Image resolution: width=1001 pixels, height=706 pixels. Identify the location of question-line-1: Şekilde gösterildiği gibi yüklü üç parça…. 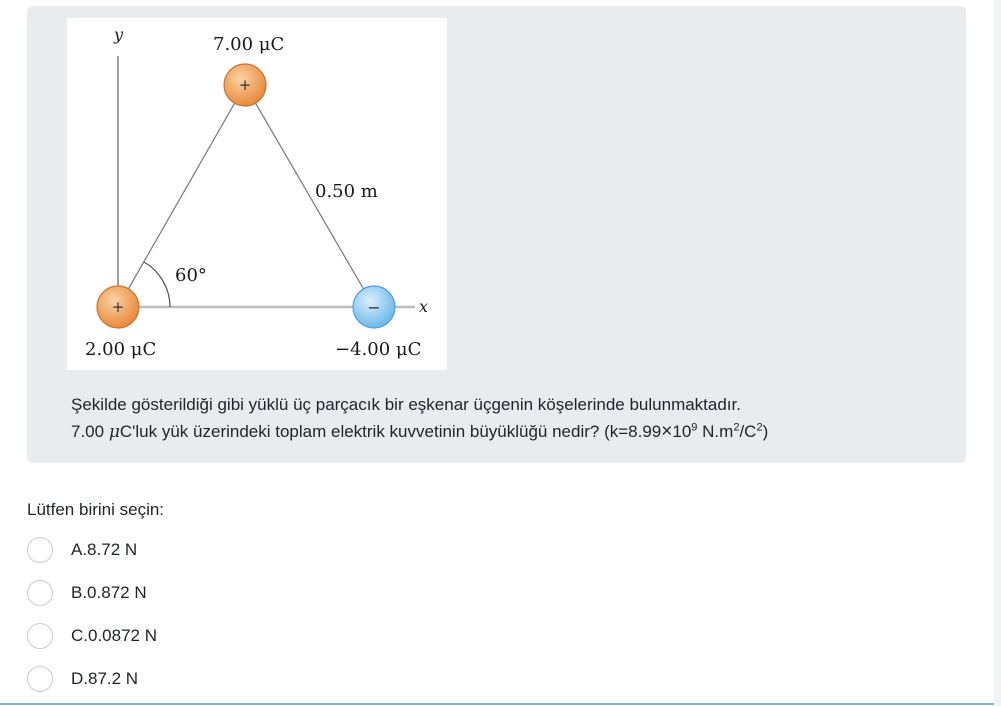
(406, 404).